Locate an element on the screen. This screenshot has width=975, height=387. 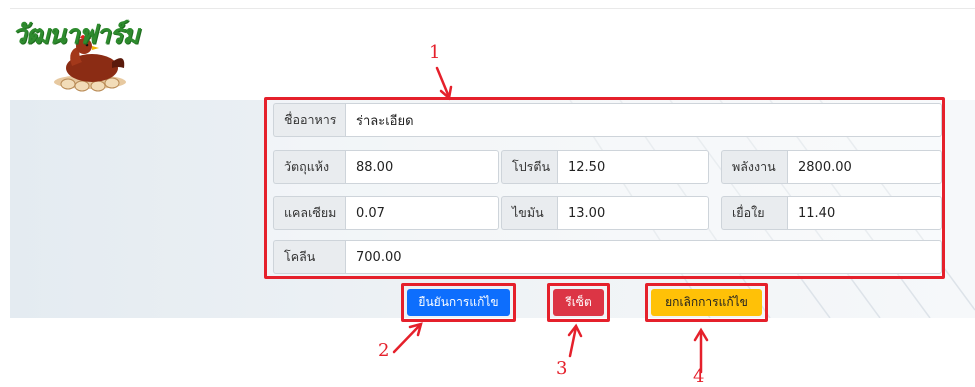
annotation-2: 2 is located at coordinates (384, 350).